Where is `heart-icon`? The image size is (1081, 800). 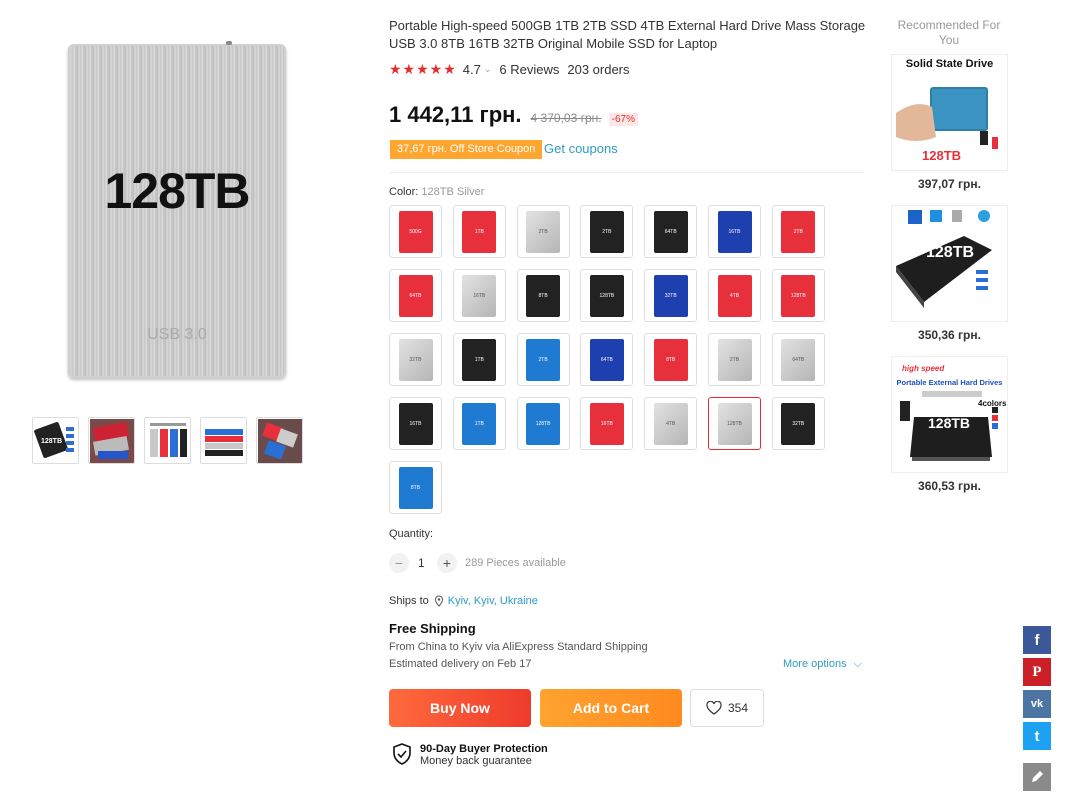
heart-icon is located at coordinates (714, 708).